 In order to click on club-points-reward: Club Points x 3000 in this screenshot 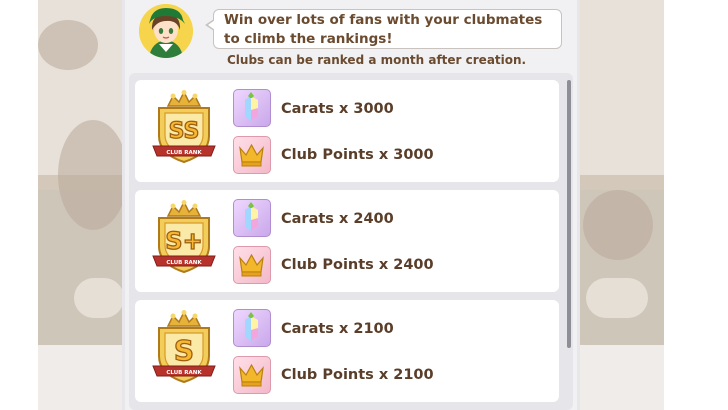, I will do `click(357, 155)`.